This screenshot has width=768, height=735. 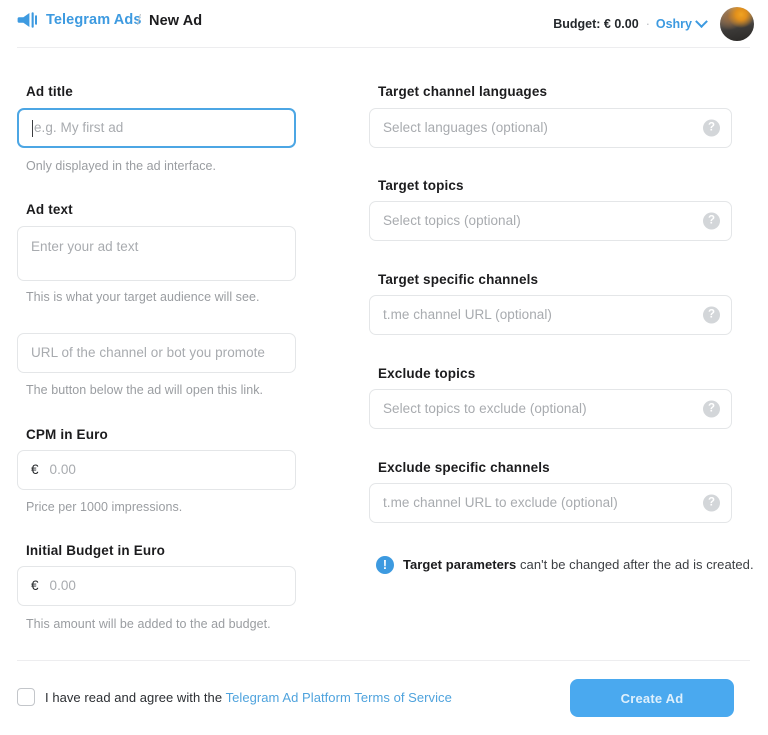 What do you see at coordinates (452, 221) in the screenshot?
I see `target-topics-placeholder: Select topics (optional)` at bounding box center [452, 221].